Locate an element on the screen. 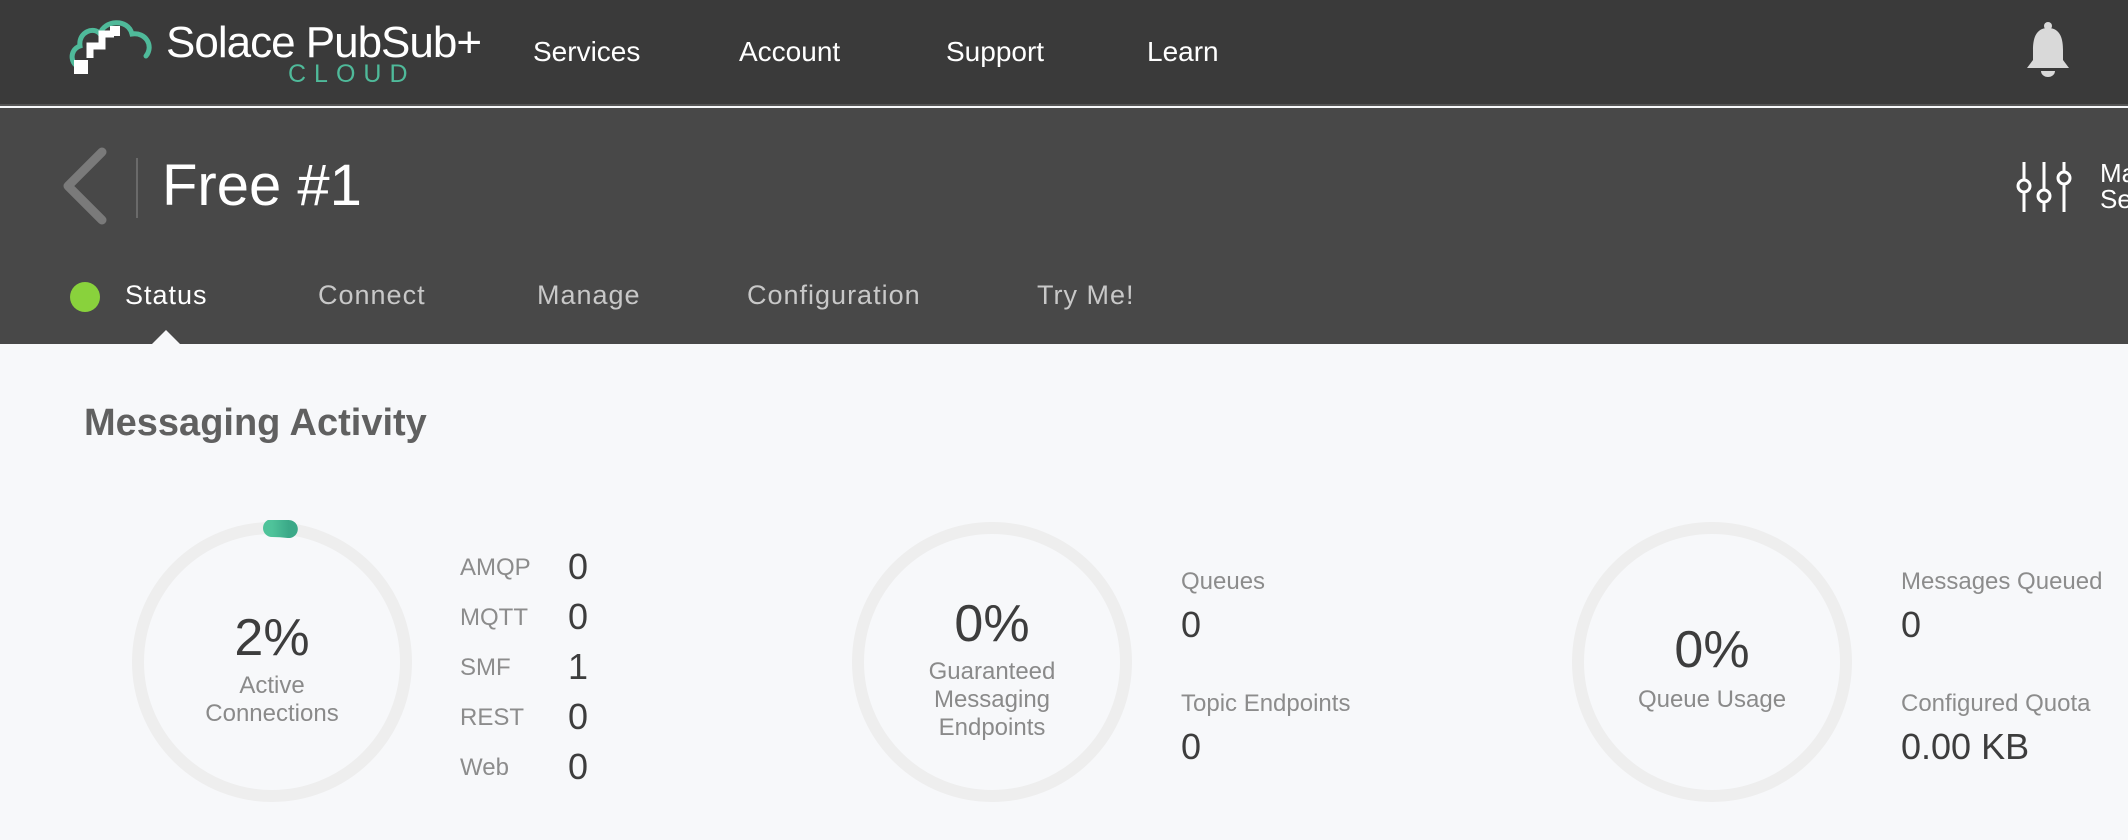  topic-endpoints-label: Topic Endpoints is located at coordinates (1266, 703).